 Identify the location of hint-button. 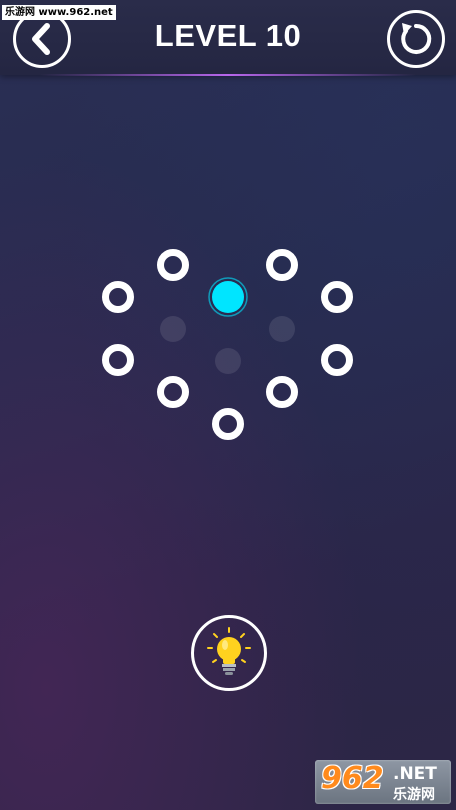
(229, 653).